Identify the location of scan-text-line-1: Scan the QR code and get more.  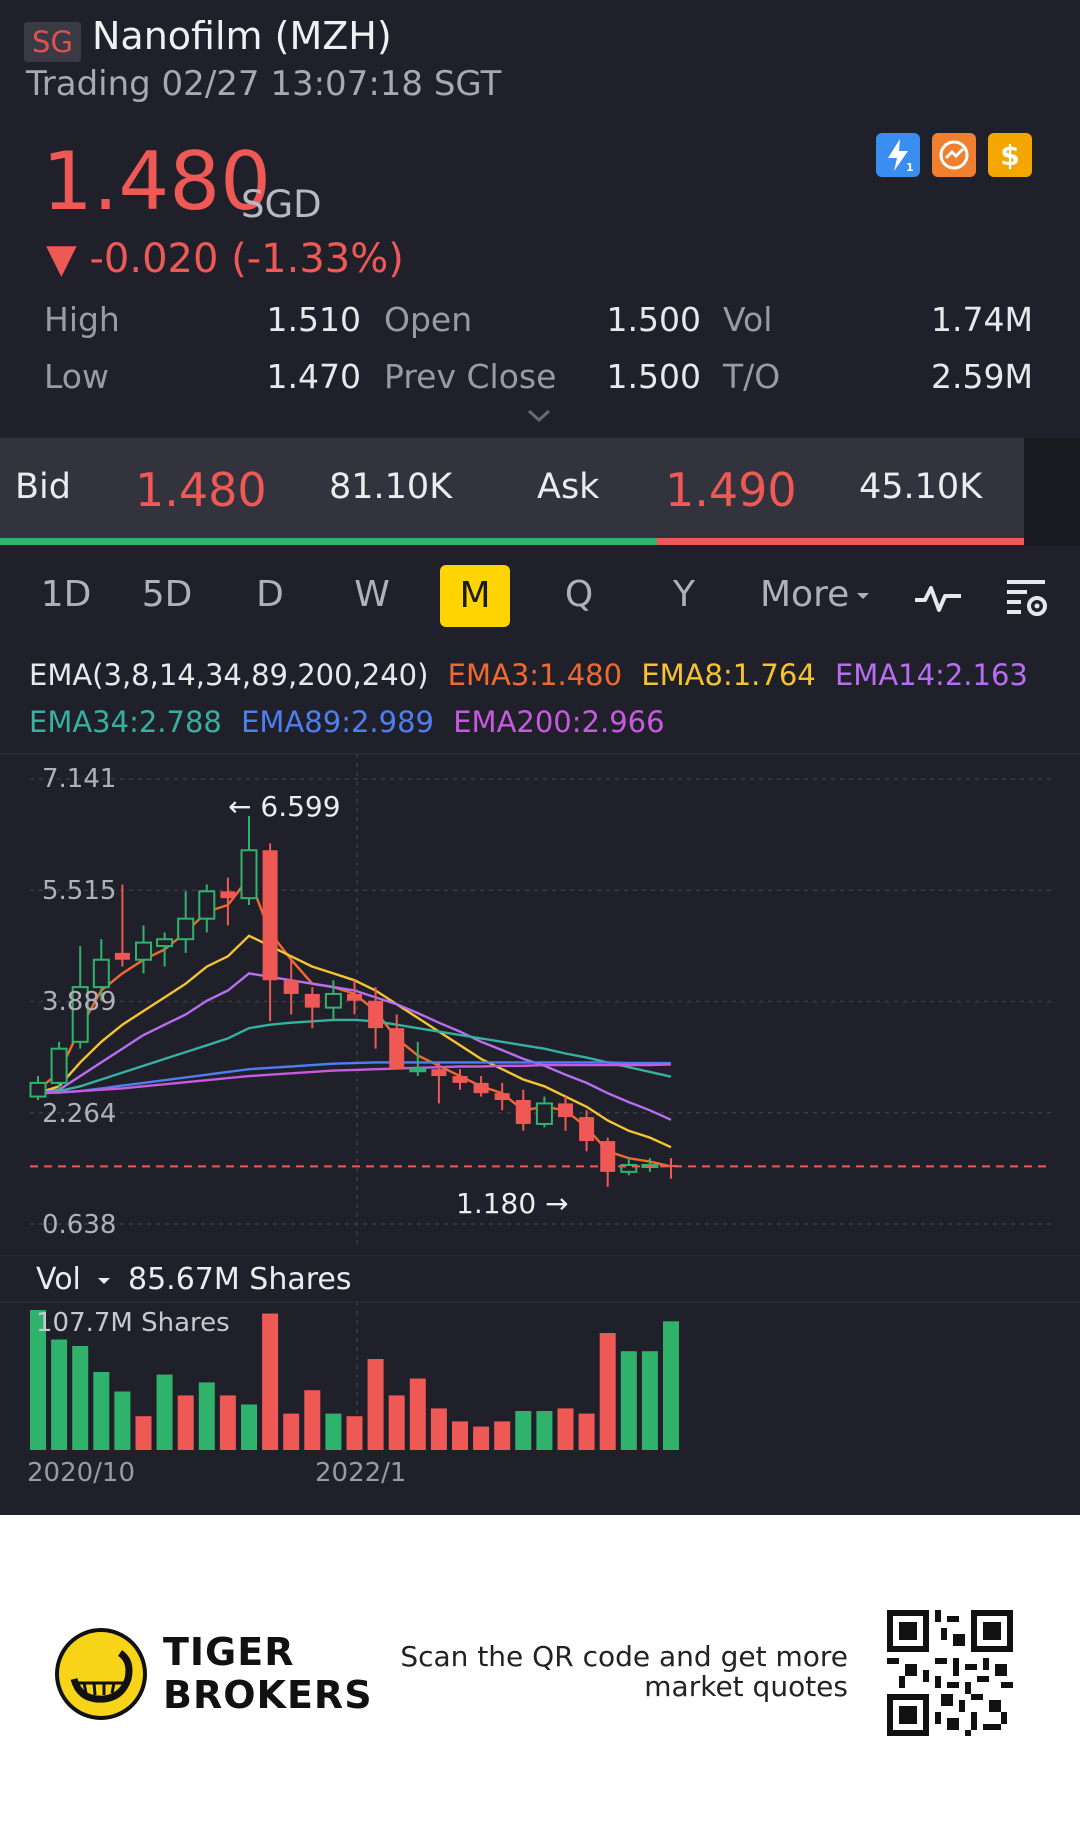
(624, 1656).